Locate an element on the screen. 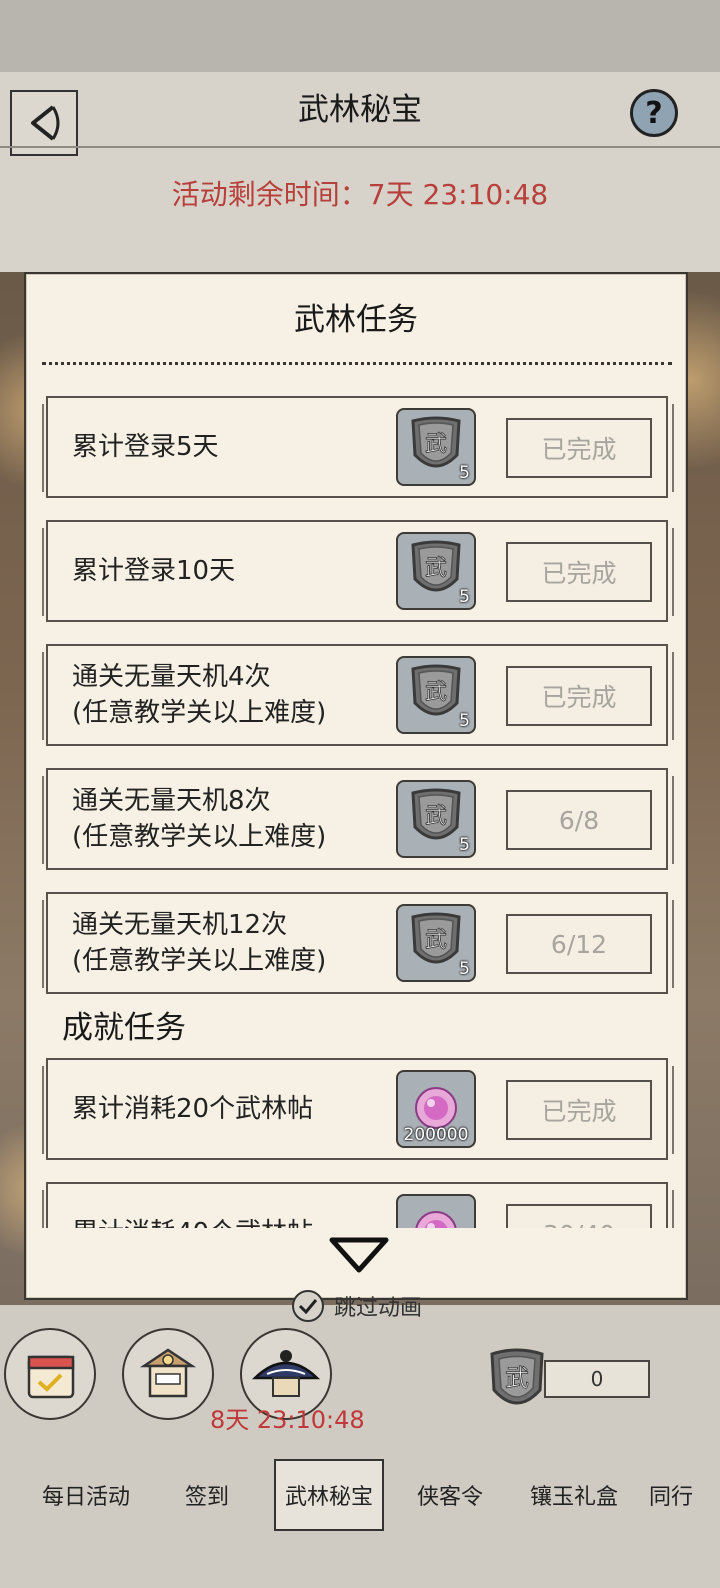 The height and width of the screenshot is (1588, 720). shop-timer: 8天 23:10:48 is located at coordinates (287, 1420).